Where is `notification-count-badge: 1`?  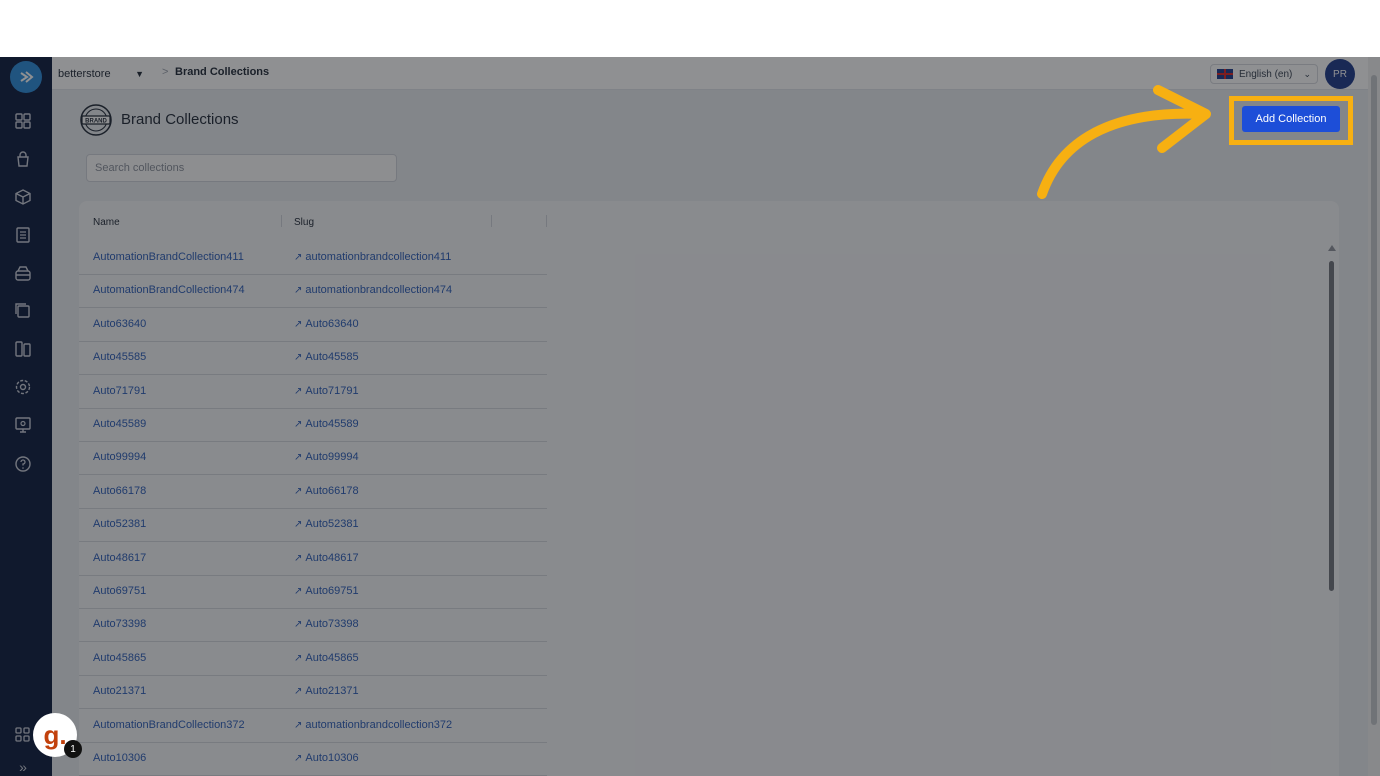 notification-count-badge: 1 is located at coordinates (73, 749).